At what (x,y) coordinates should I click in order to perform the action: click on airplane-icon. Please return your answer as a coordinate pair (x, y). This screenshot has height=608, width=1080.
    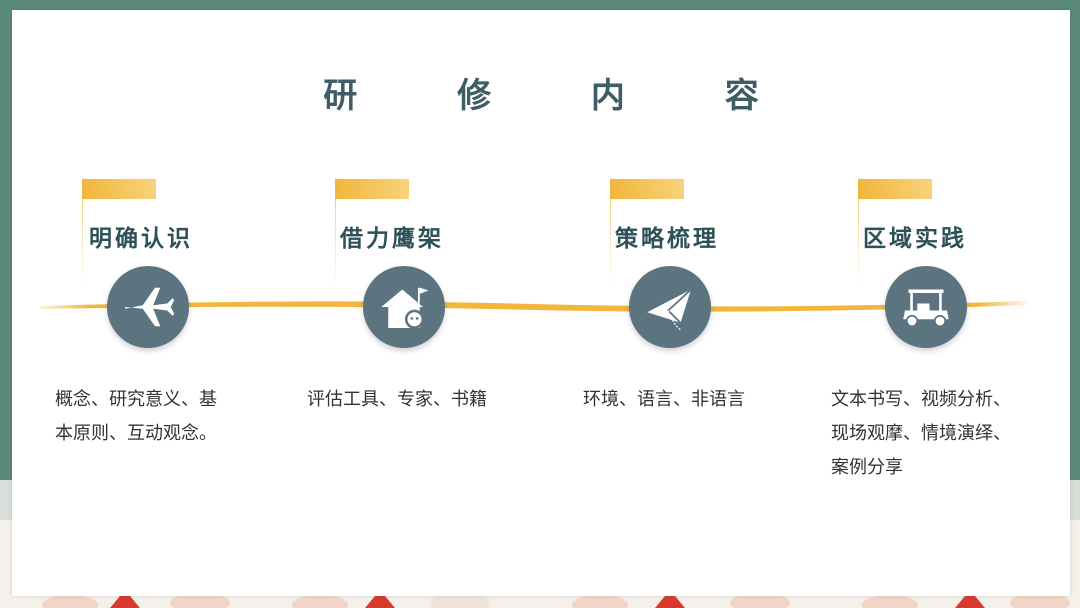
    Looking at the image, I should click on (148, 307).